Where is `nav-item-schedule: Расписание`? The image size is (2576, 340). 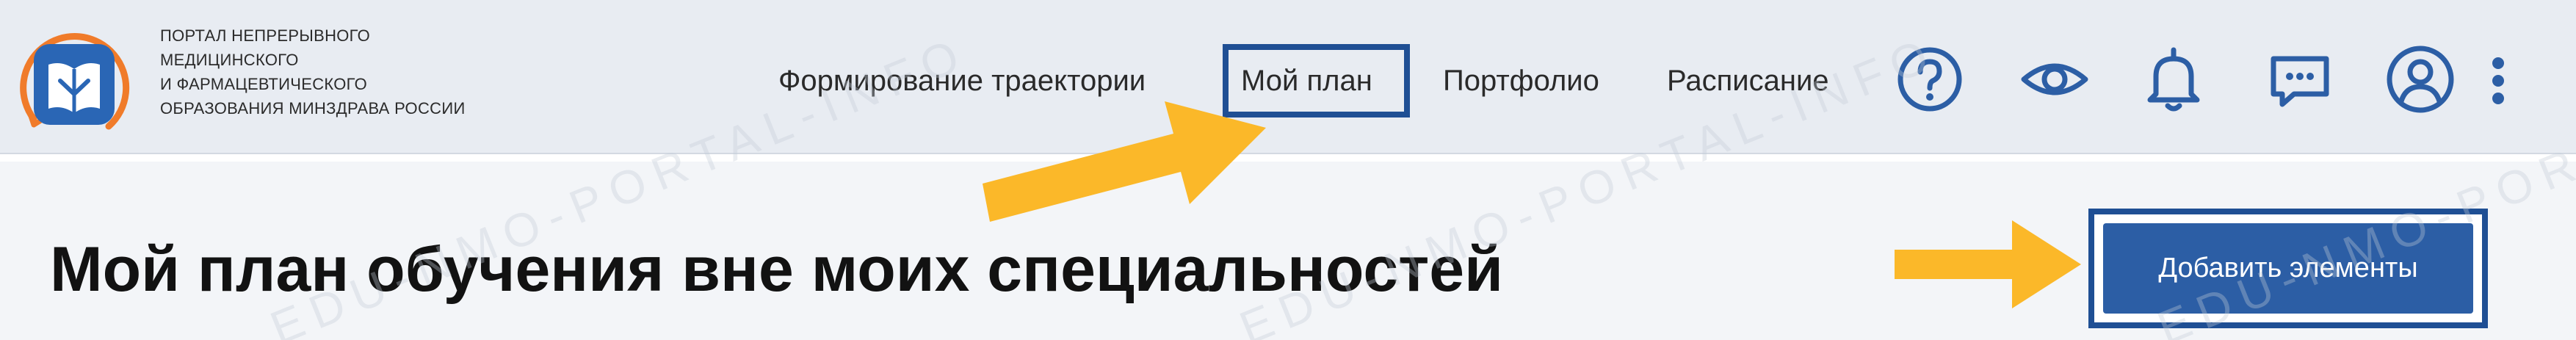
nav-item-schedule: Расписание is located at coordinates (1748, 80).